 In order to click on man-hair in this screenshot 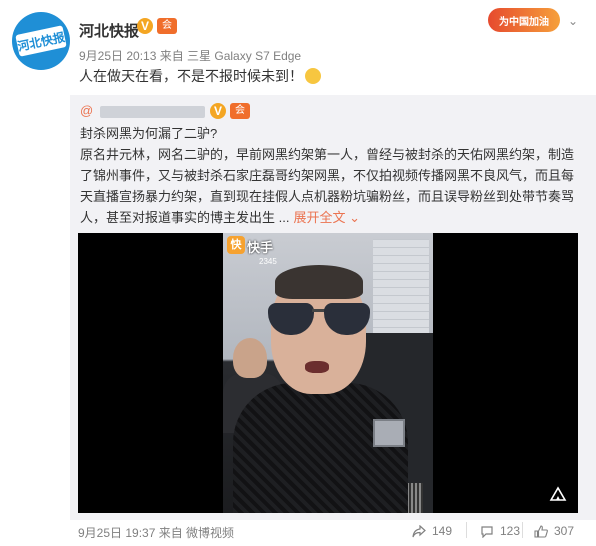, I will do `click(319, 282)`.